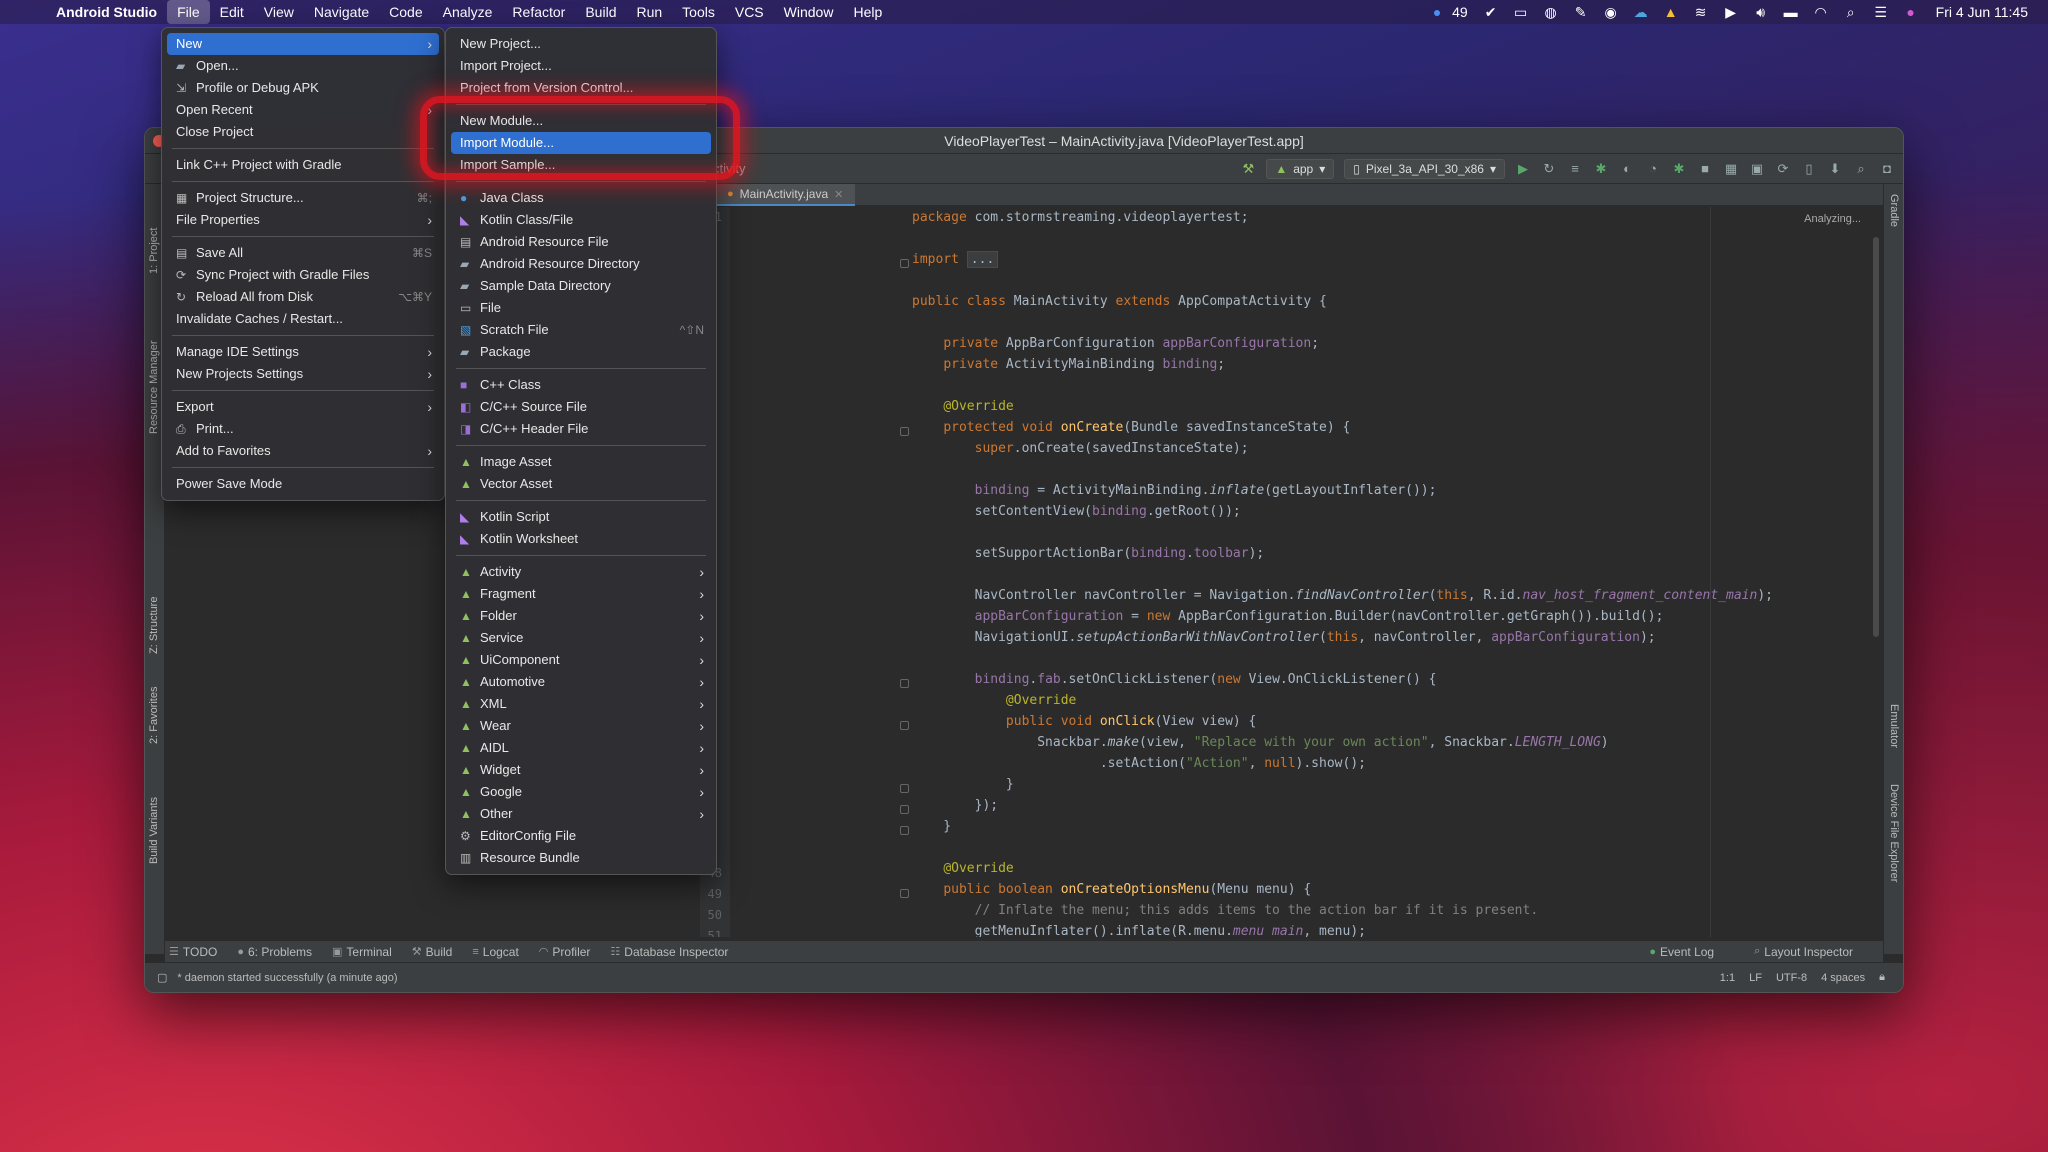  Describe the element at coordinates (581, 198) in the screenshot. I see `menu-item-java-class: ● Java Class` at that location.